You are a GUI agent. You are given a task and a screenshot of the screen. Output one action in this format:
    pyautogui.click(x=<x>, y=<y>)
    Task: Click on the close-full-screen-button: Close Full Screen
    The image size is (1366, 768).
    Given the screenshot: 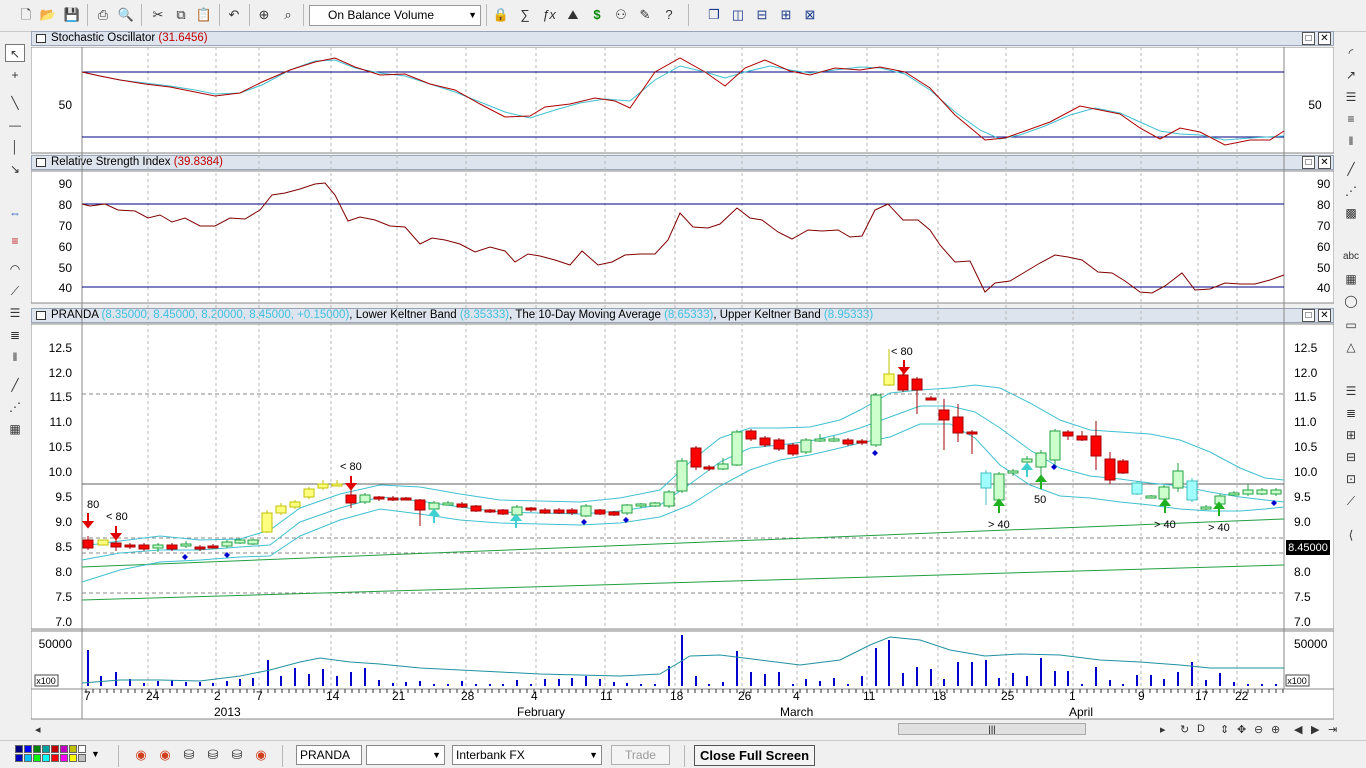 What is the action you would take?
    pyautogui.click(x=754, y=755)
    